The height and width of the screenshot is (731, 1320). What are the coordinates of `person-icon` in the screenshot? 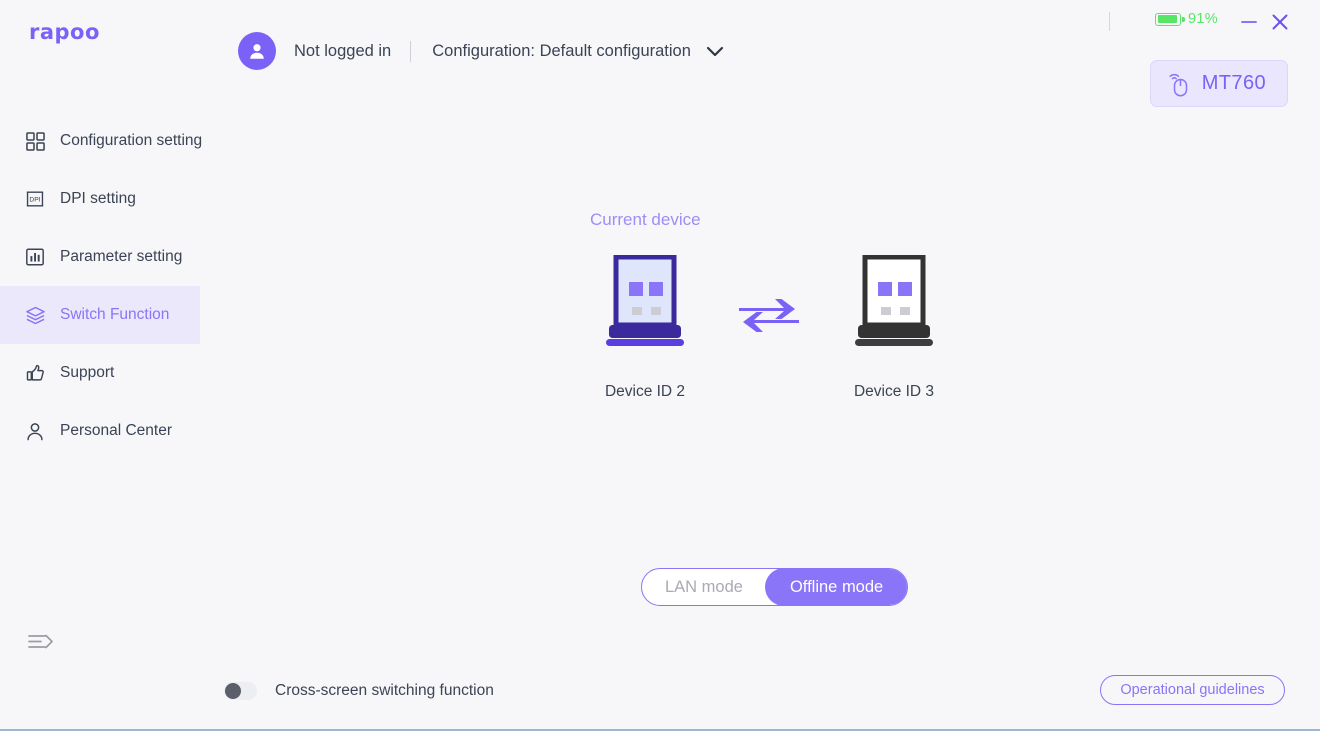 It's located at (35, 431).